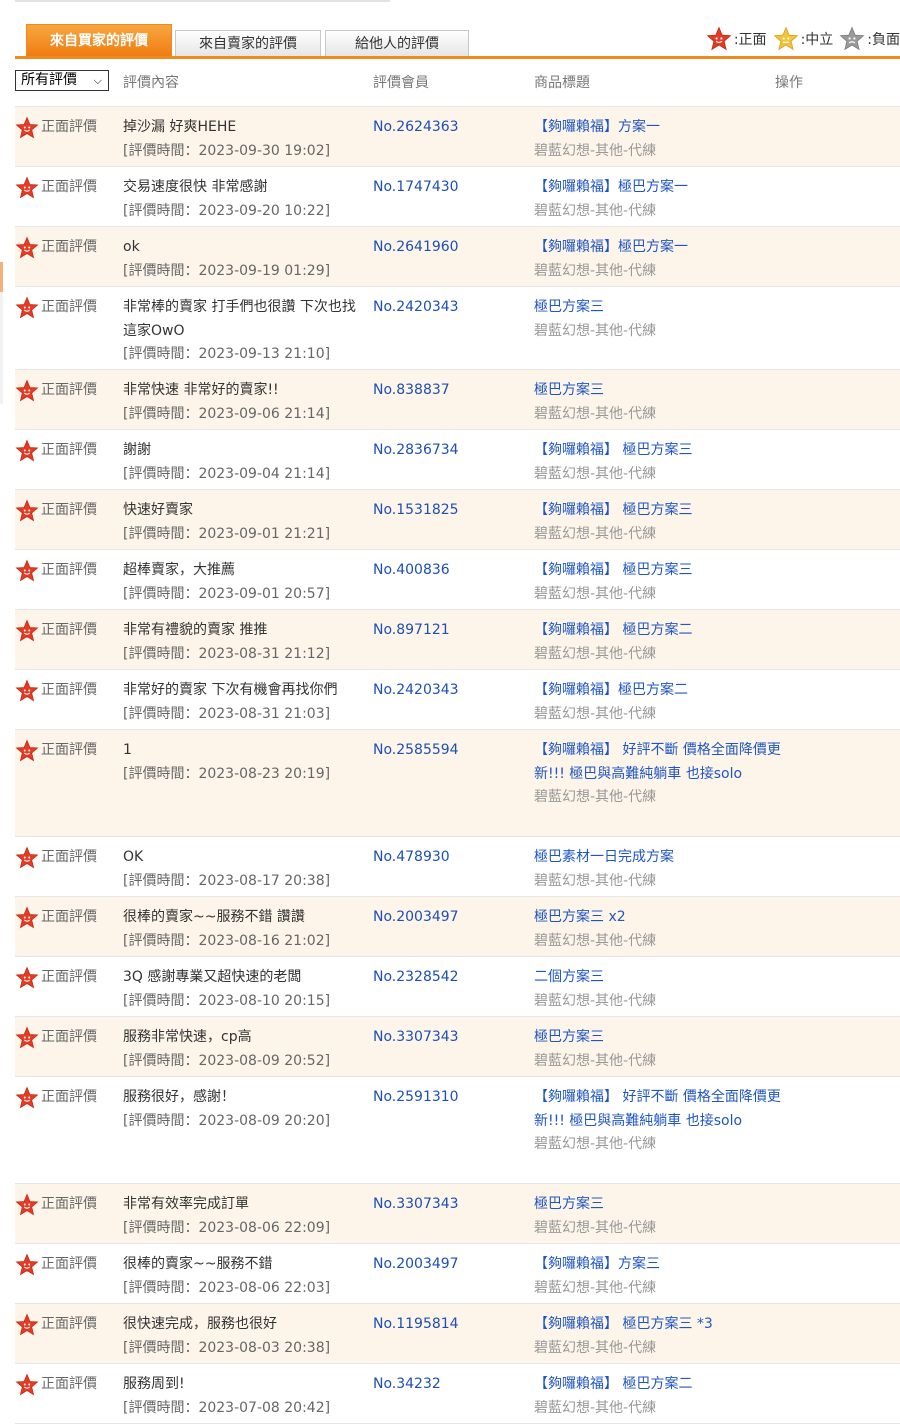 Image resolution: width=900 pixels, height=1424 pixels. Describe the element at coordinates (411, 858) in the screenshot. I see `member-link: No.478930` at that location.